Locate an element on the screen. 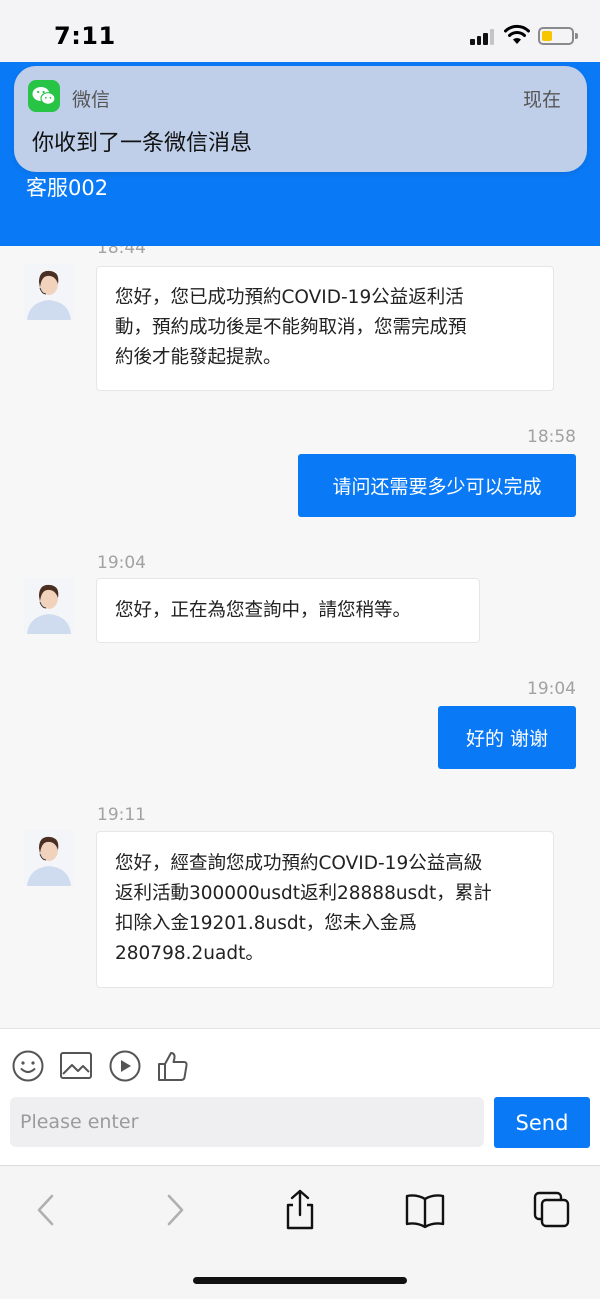  battery-icon is located at coordinates (558, 36).